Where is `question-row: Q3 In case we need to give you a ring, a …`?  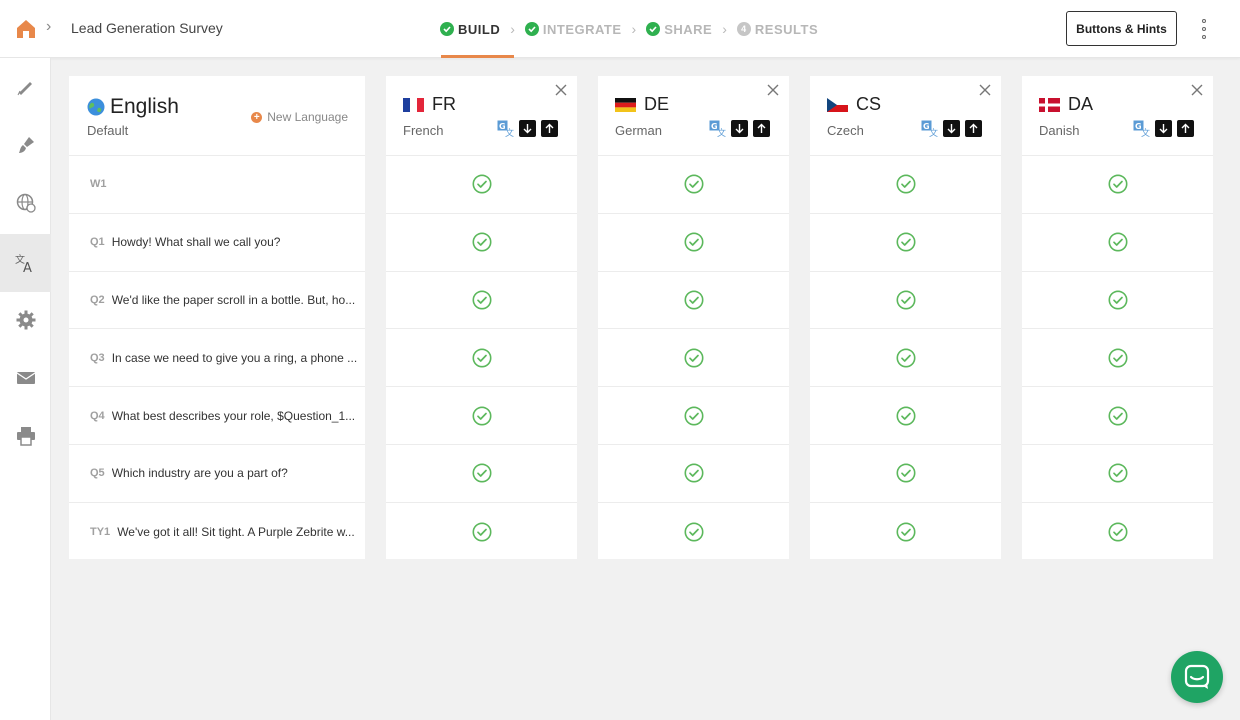 question-row: Q3 In case we need to give you a ring, a … is located at coordinates (217, 358).